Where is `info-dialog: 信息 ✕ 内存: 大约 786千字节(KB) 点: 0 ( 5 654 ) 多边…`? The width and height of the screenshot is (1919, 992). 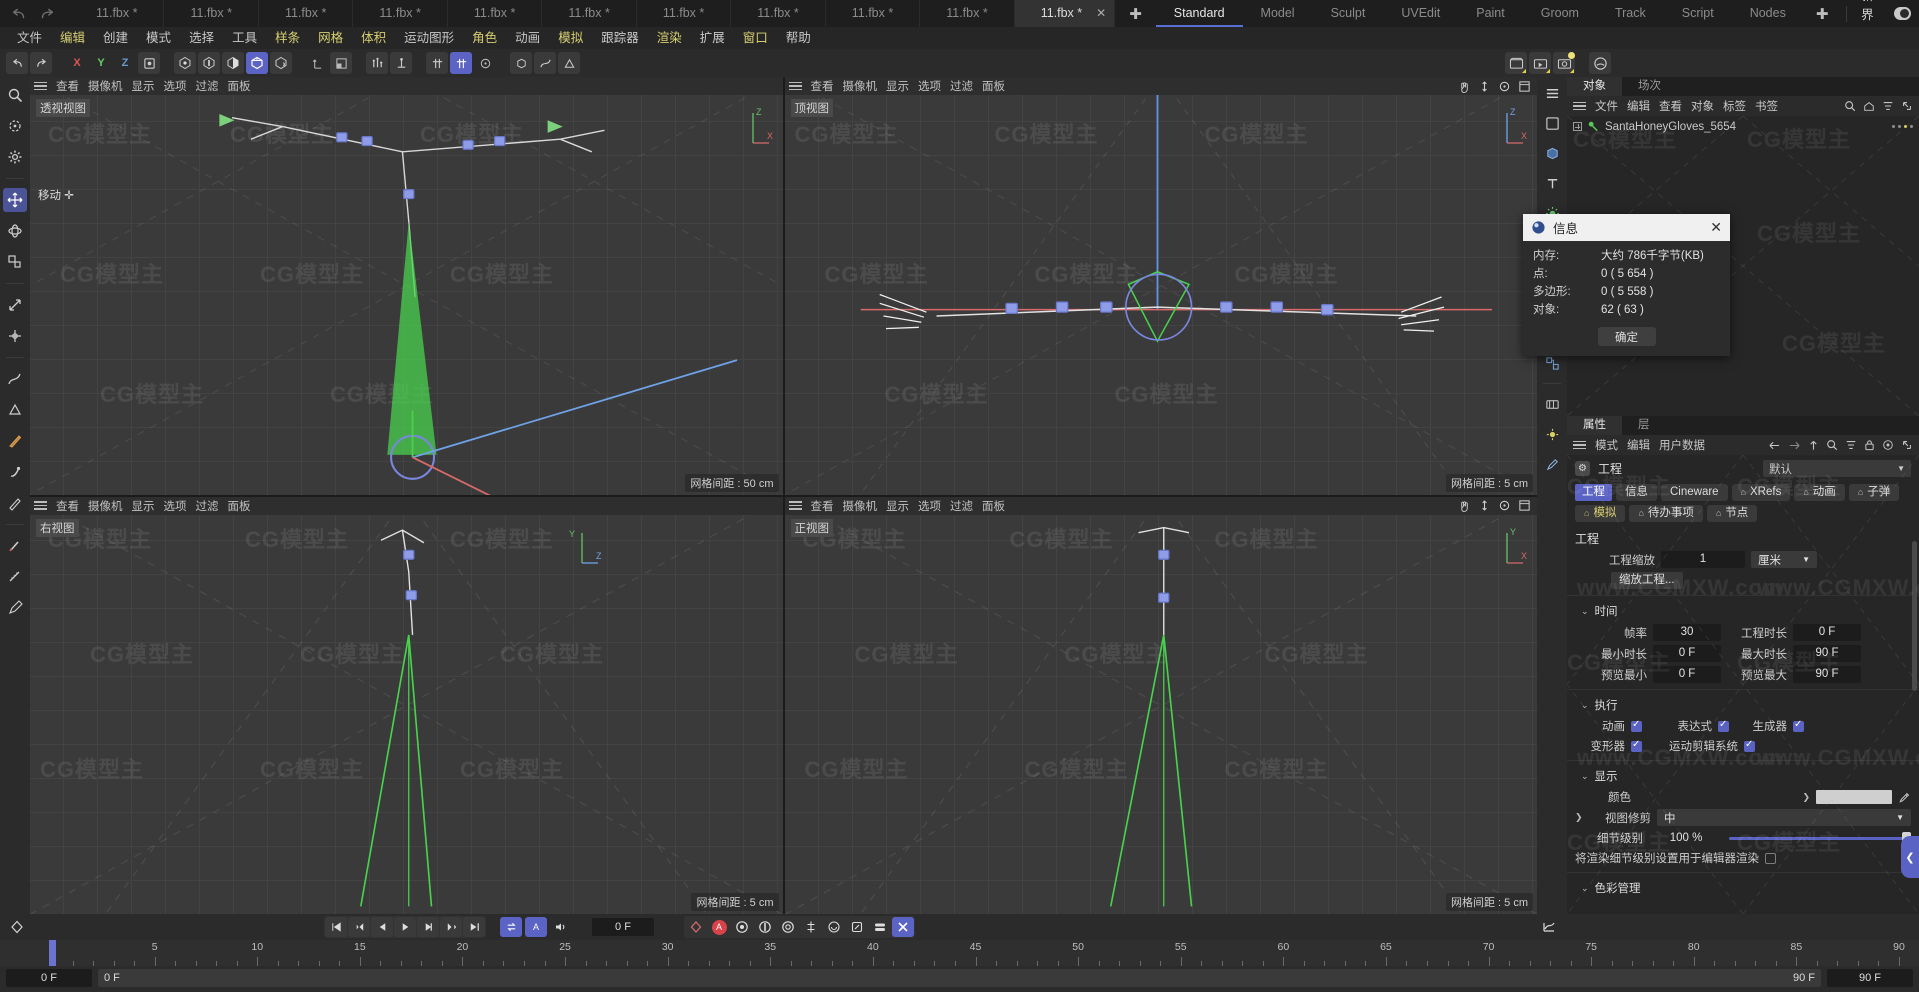
info-dialog: 信息 ✕ 内存: 大约 786千字节(KB) 点: 0 ( 5 654 ) 多边… is located at coordinates (1626, 285).